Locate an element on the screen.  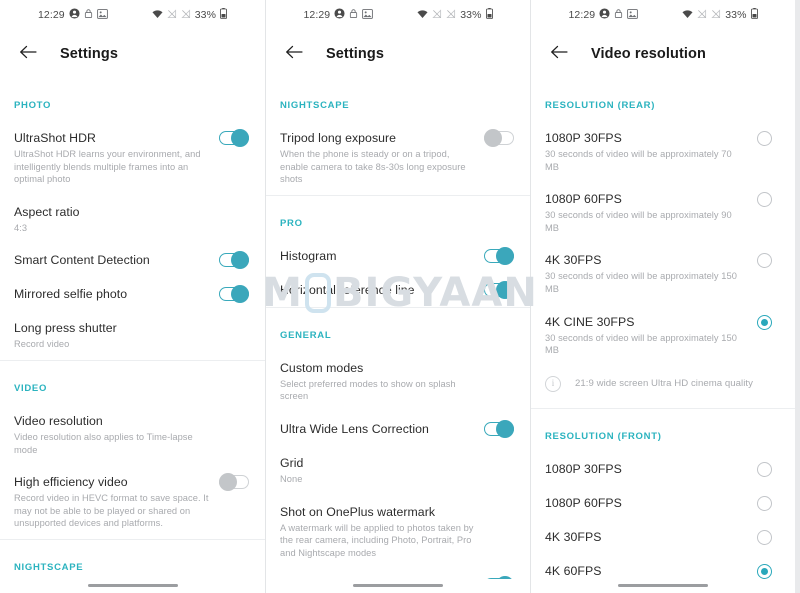
row-title: High efficiency video is located at coordinates (71, 482).